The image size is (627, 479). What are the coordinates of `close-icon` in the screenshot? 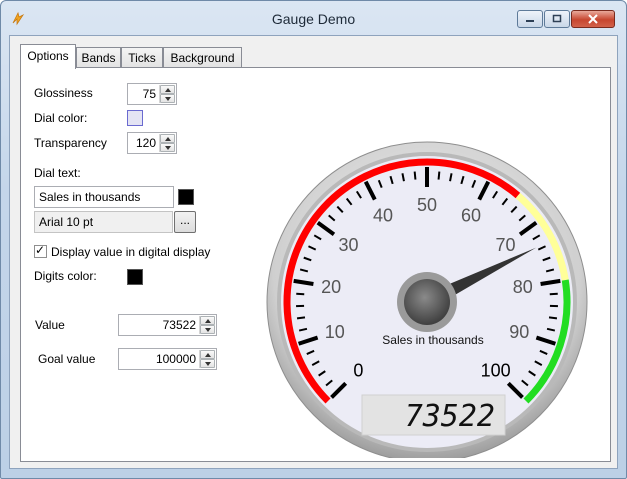 It's located at (593, 19).